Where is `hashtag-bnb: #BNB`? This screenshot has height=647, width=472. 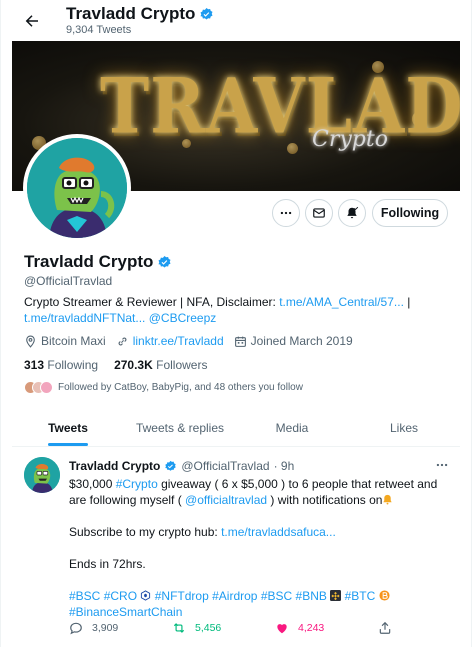 hashtag-bnb: #BNB is located at coordinates (311, 596).